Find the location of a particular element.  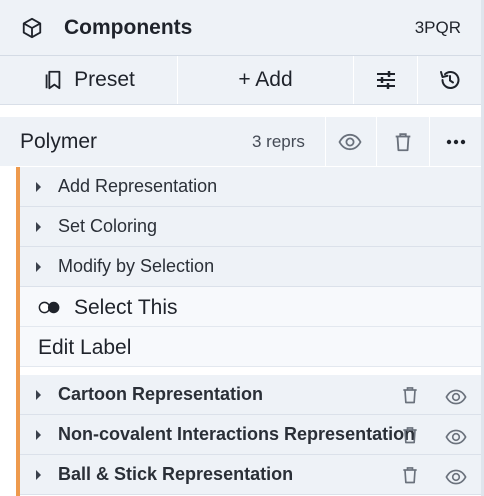

representation-label: Non-covalent Interactions Representation is located at coordinates (237, 434).